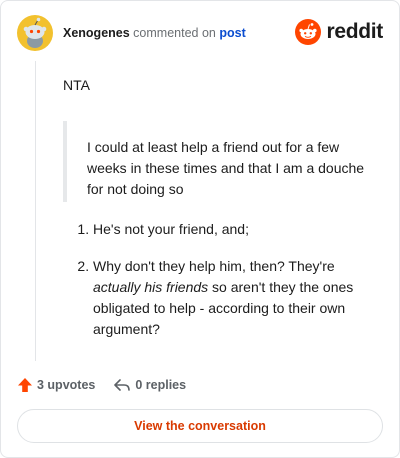 The image size is (400, 458). What do you see at coordinates (174, 33) in the screenshot?
I see `action-text: commented on` at bounding box center [174, 33].